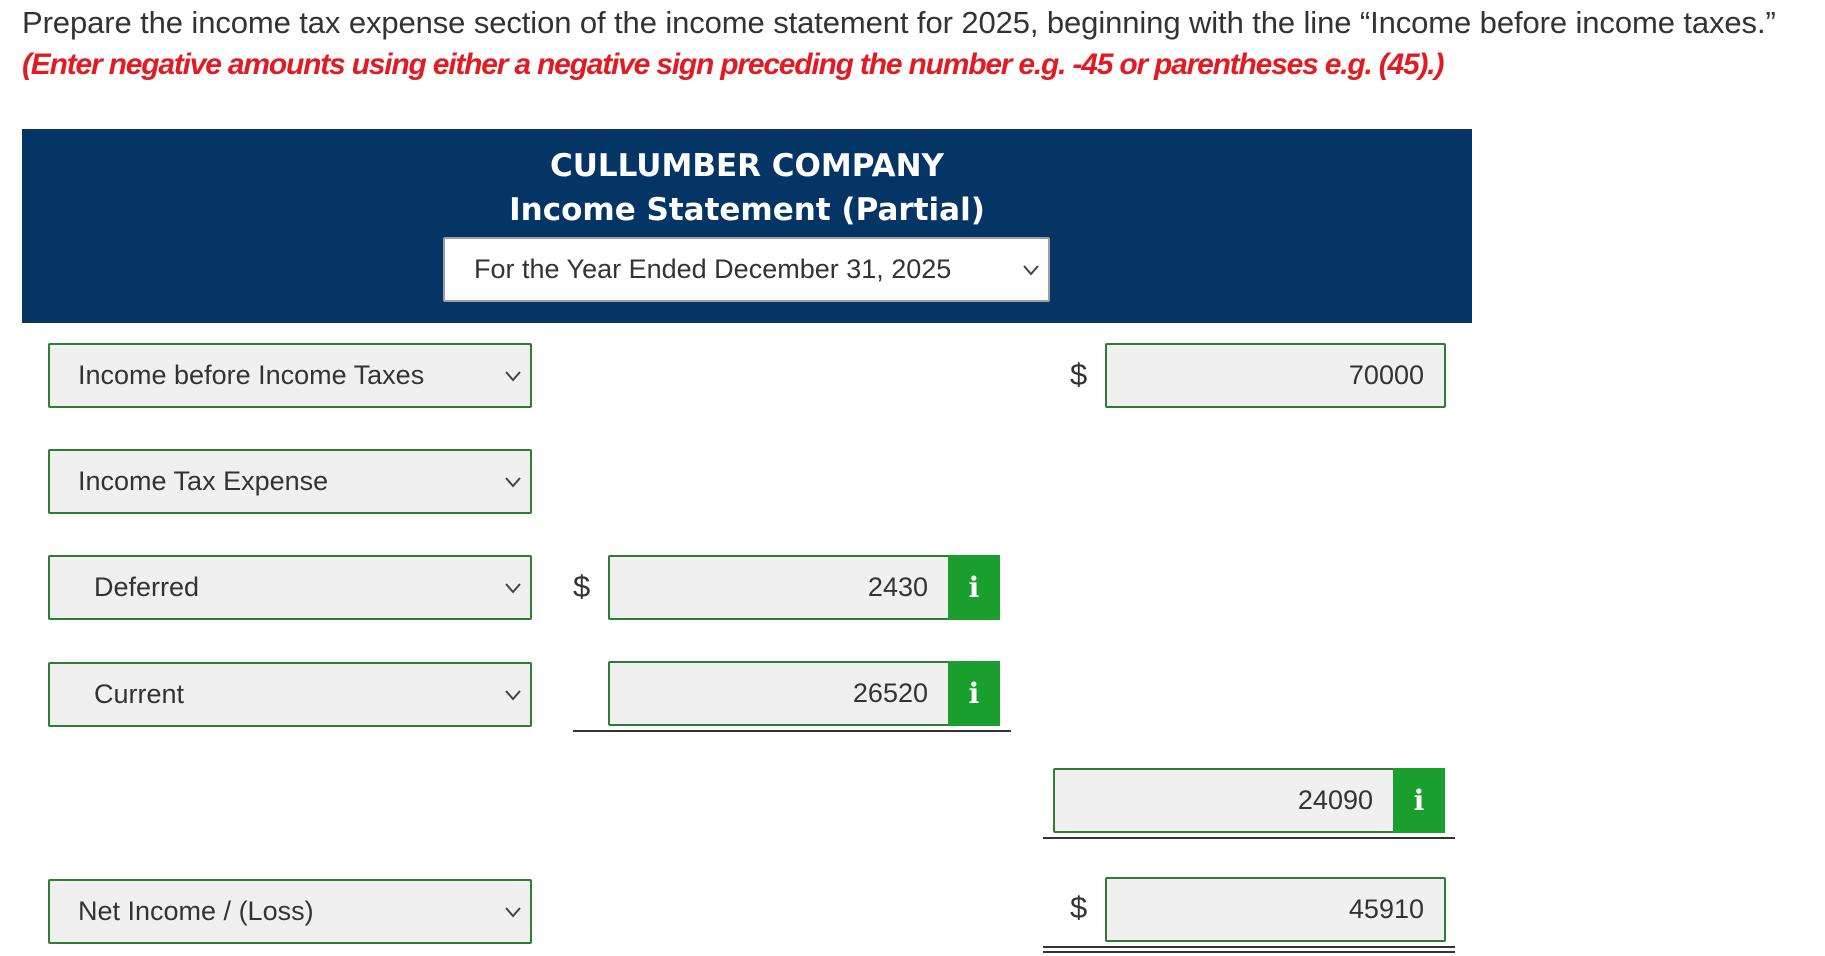 The image size is (1825, 956). I want to click on total-tax-amount: 24090, so click(1335, 800).